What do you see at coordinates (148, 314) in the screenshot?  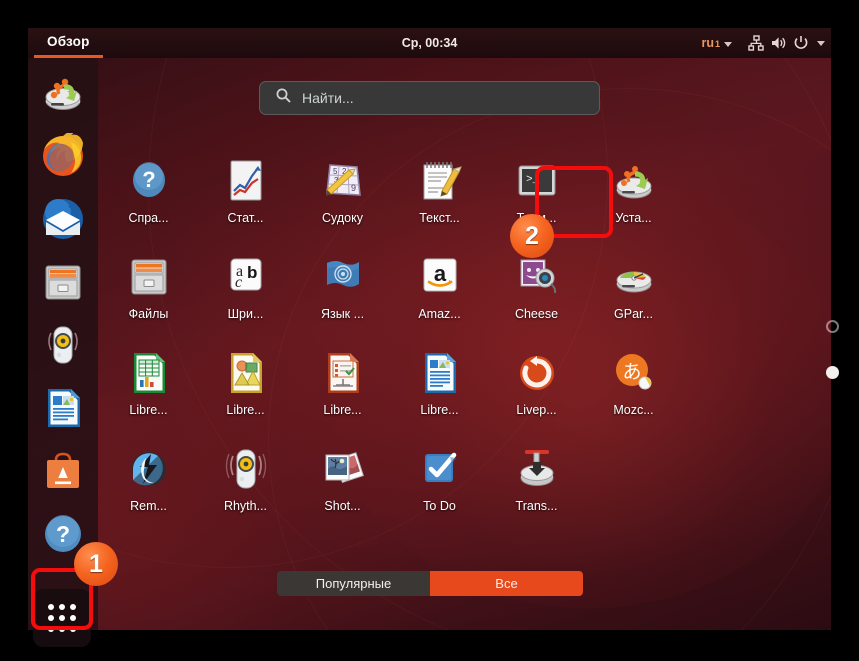 I see `app-label: Файлы` at bounding box center [148, 314].